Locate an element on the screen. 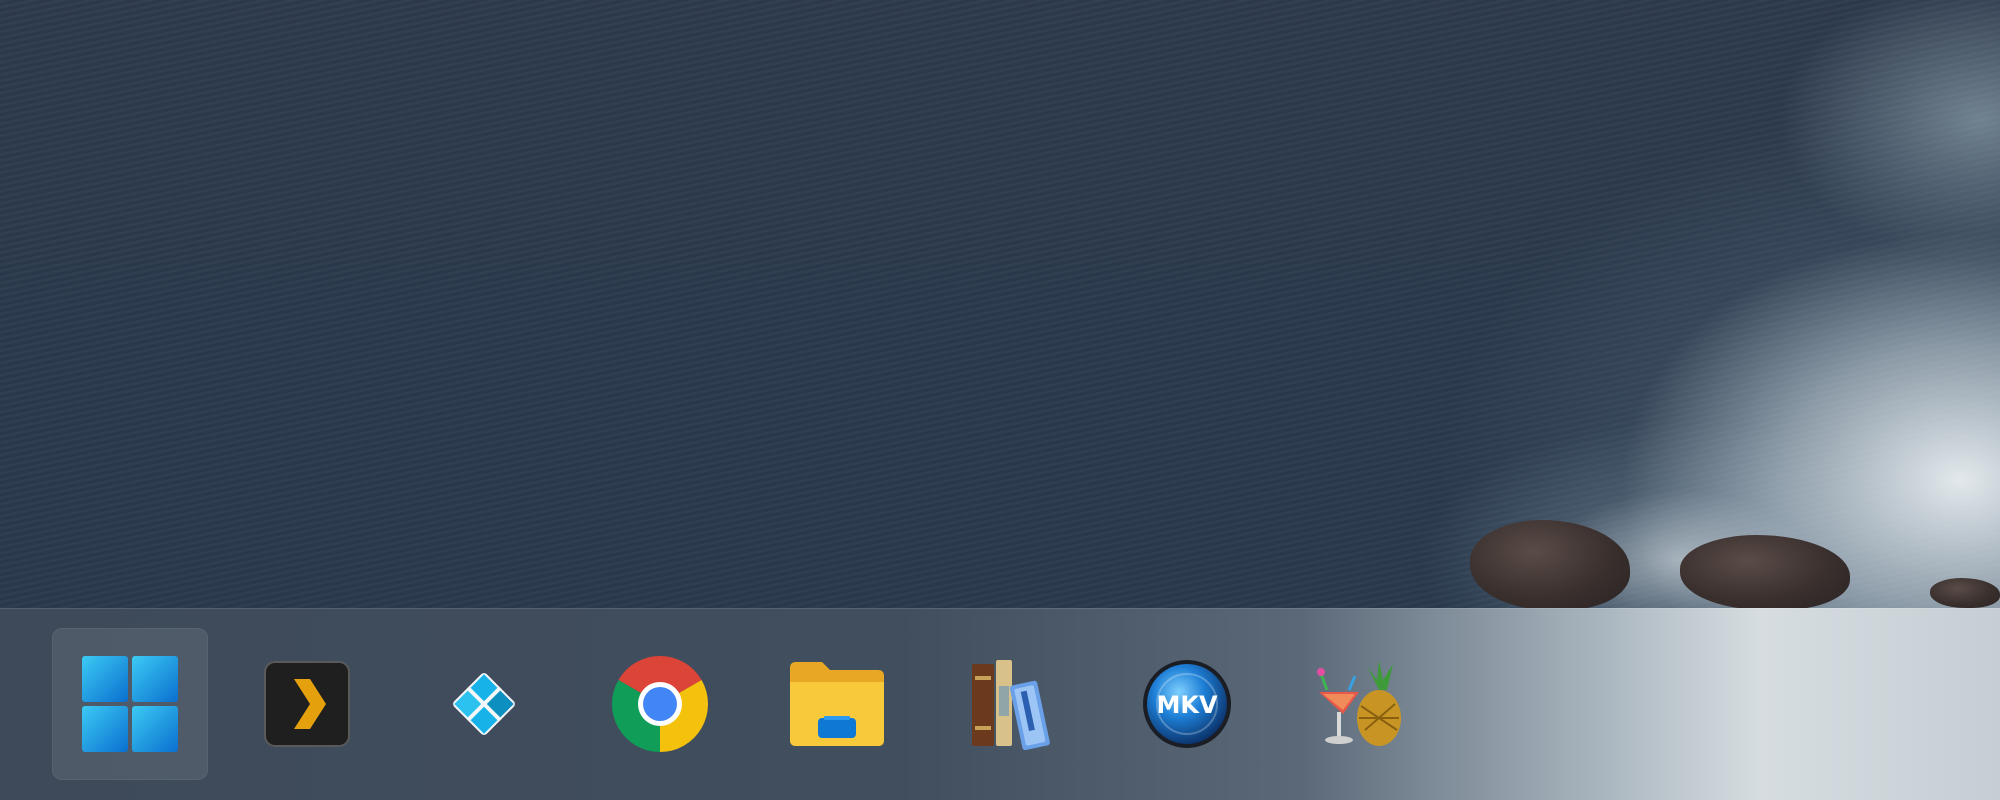  chrome-taskbar-button is located at coordinates (660, 704).